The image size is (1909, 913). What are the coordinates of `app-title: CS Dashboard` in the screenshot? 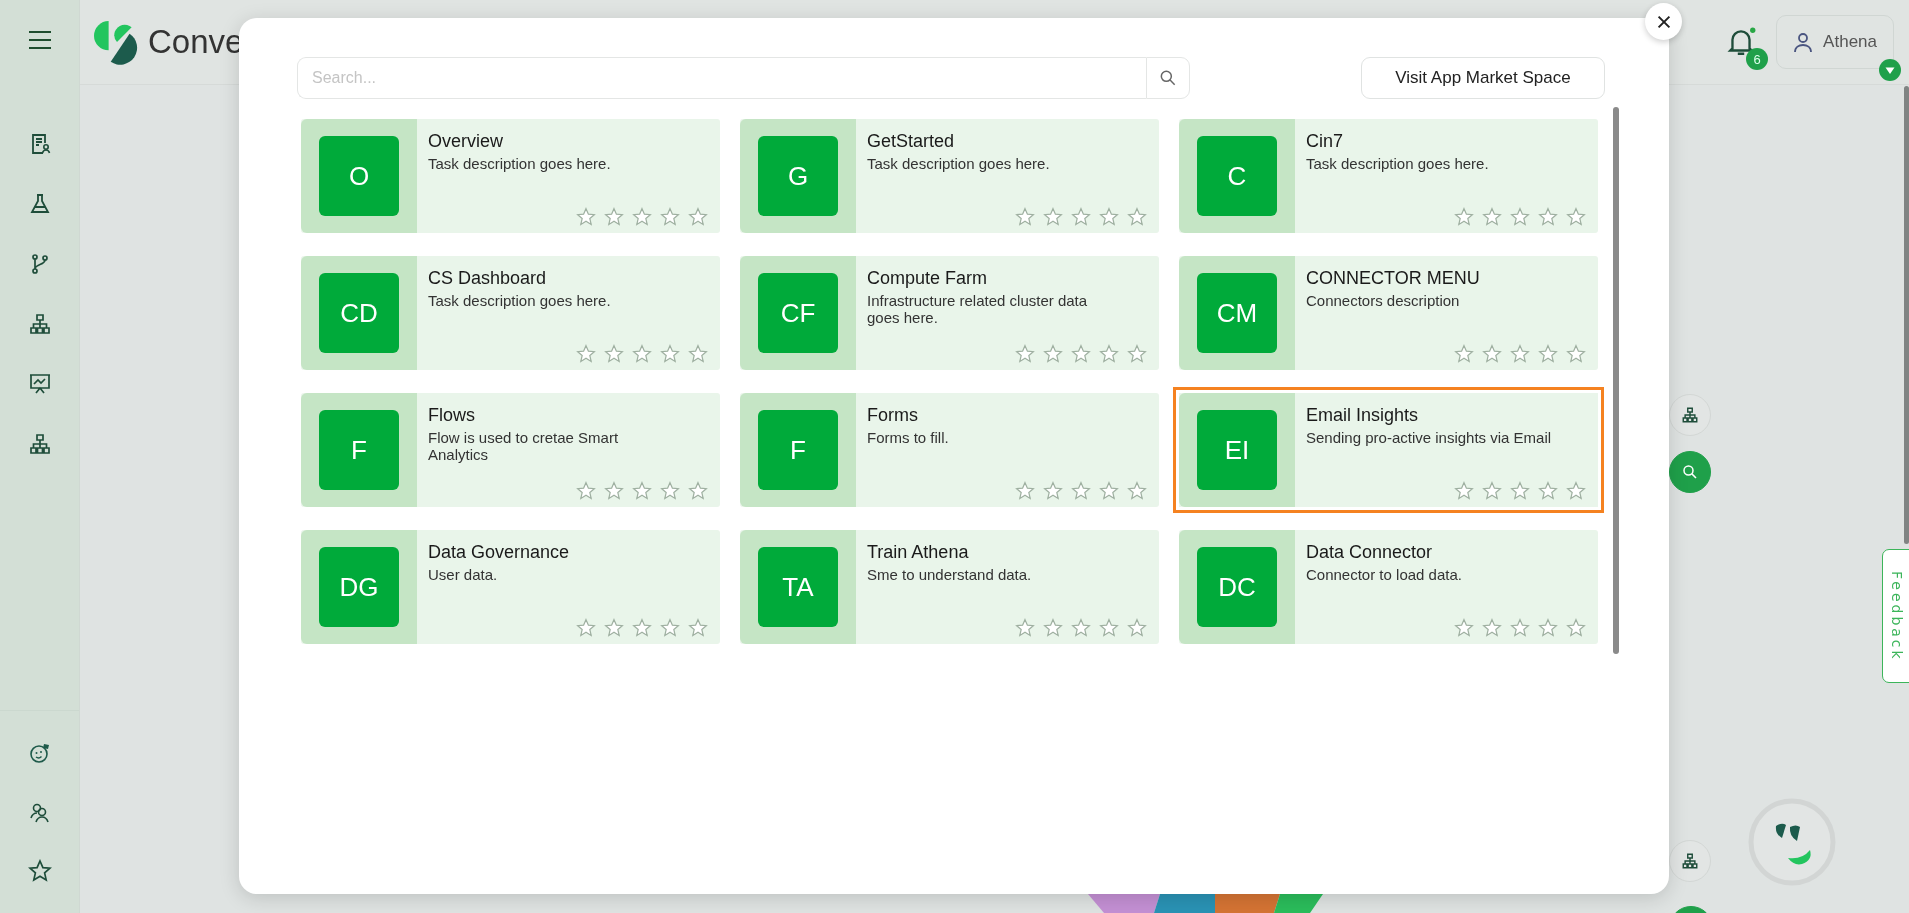 It's located at (488, 278).